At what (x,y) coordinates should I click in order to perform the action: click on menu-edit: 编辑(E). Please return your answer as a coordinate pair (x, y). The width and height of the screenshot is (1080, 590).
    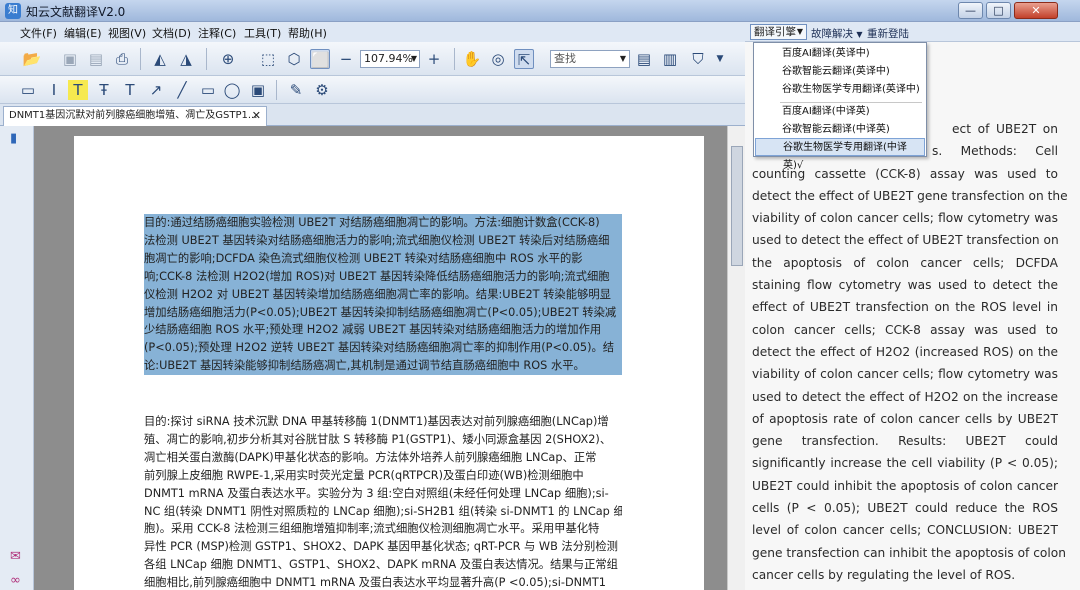
    Looking at the image, I should click on (83, 33).